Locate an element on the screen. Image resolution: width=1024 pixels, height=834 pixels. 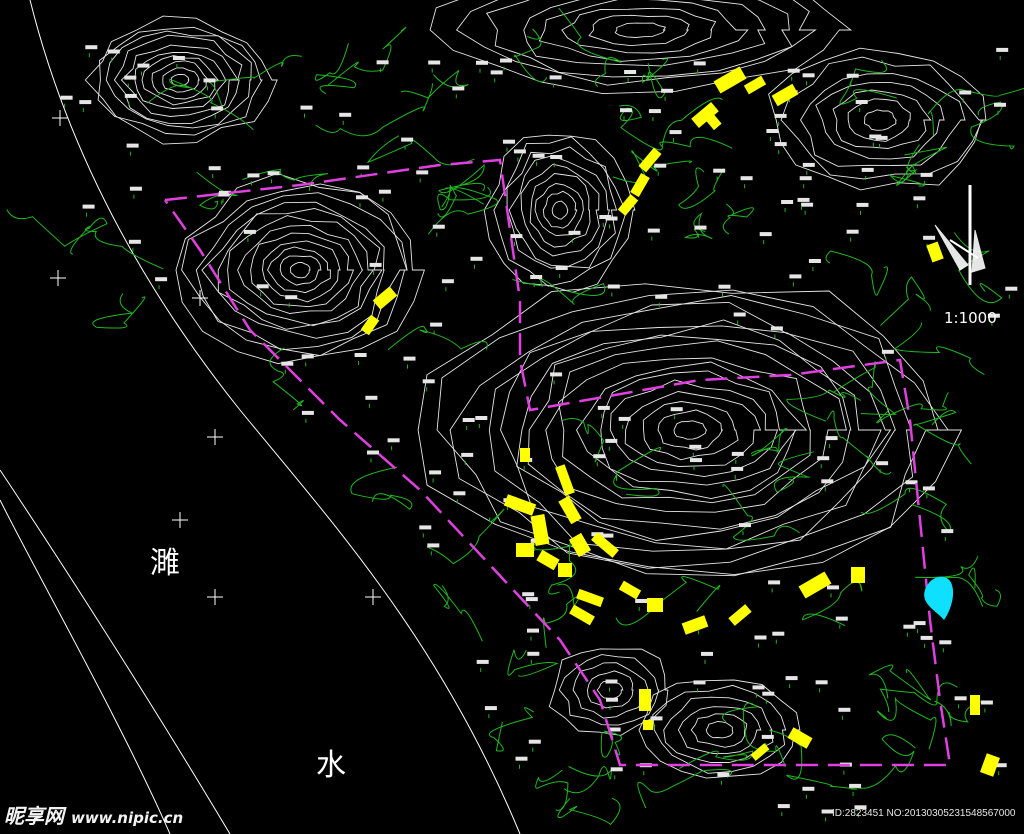
scale-label: 1:1000 is located at coordinates (970, 318).